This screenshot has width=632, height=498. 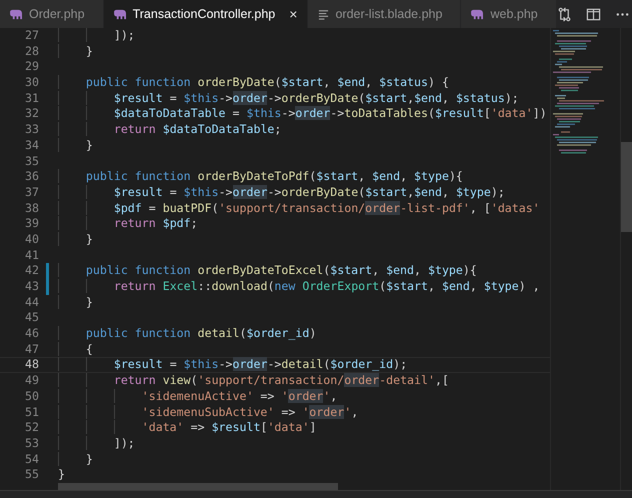 I want to click on line-number: 30, so click(x=31, y=83).